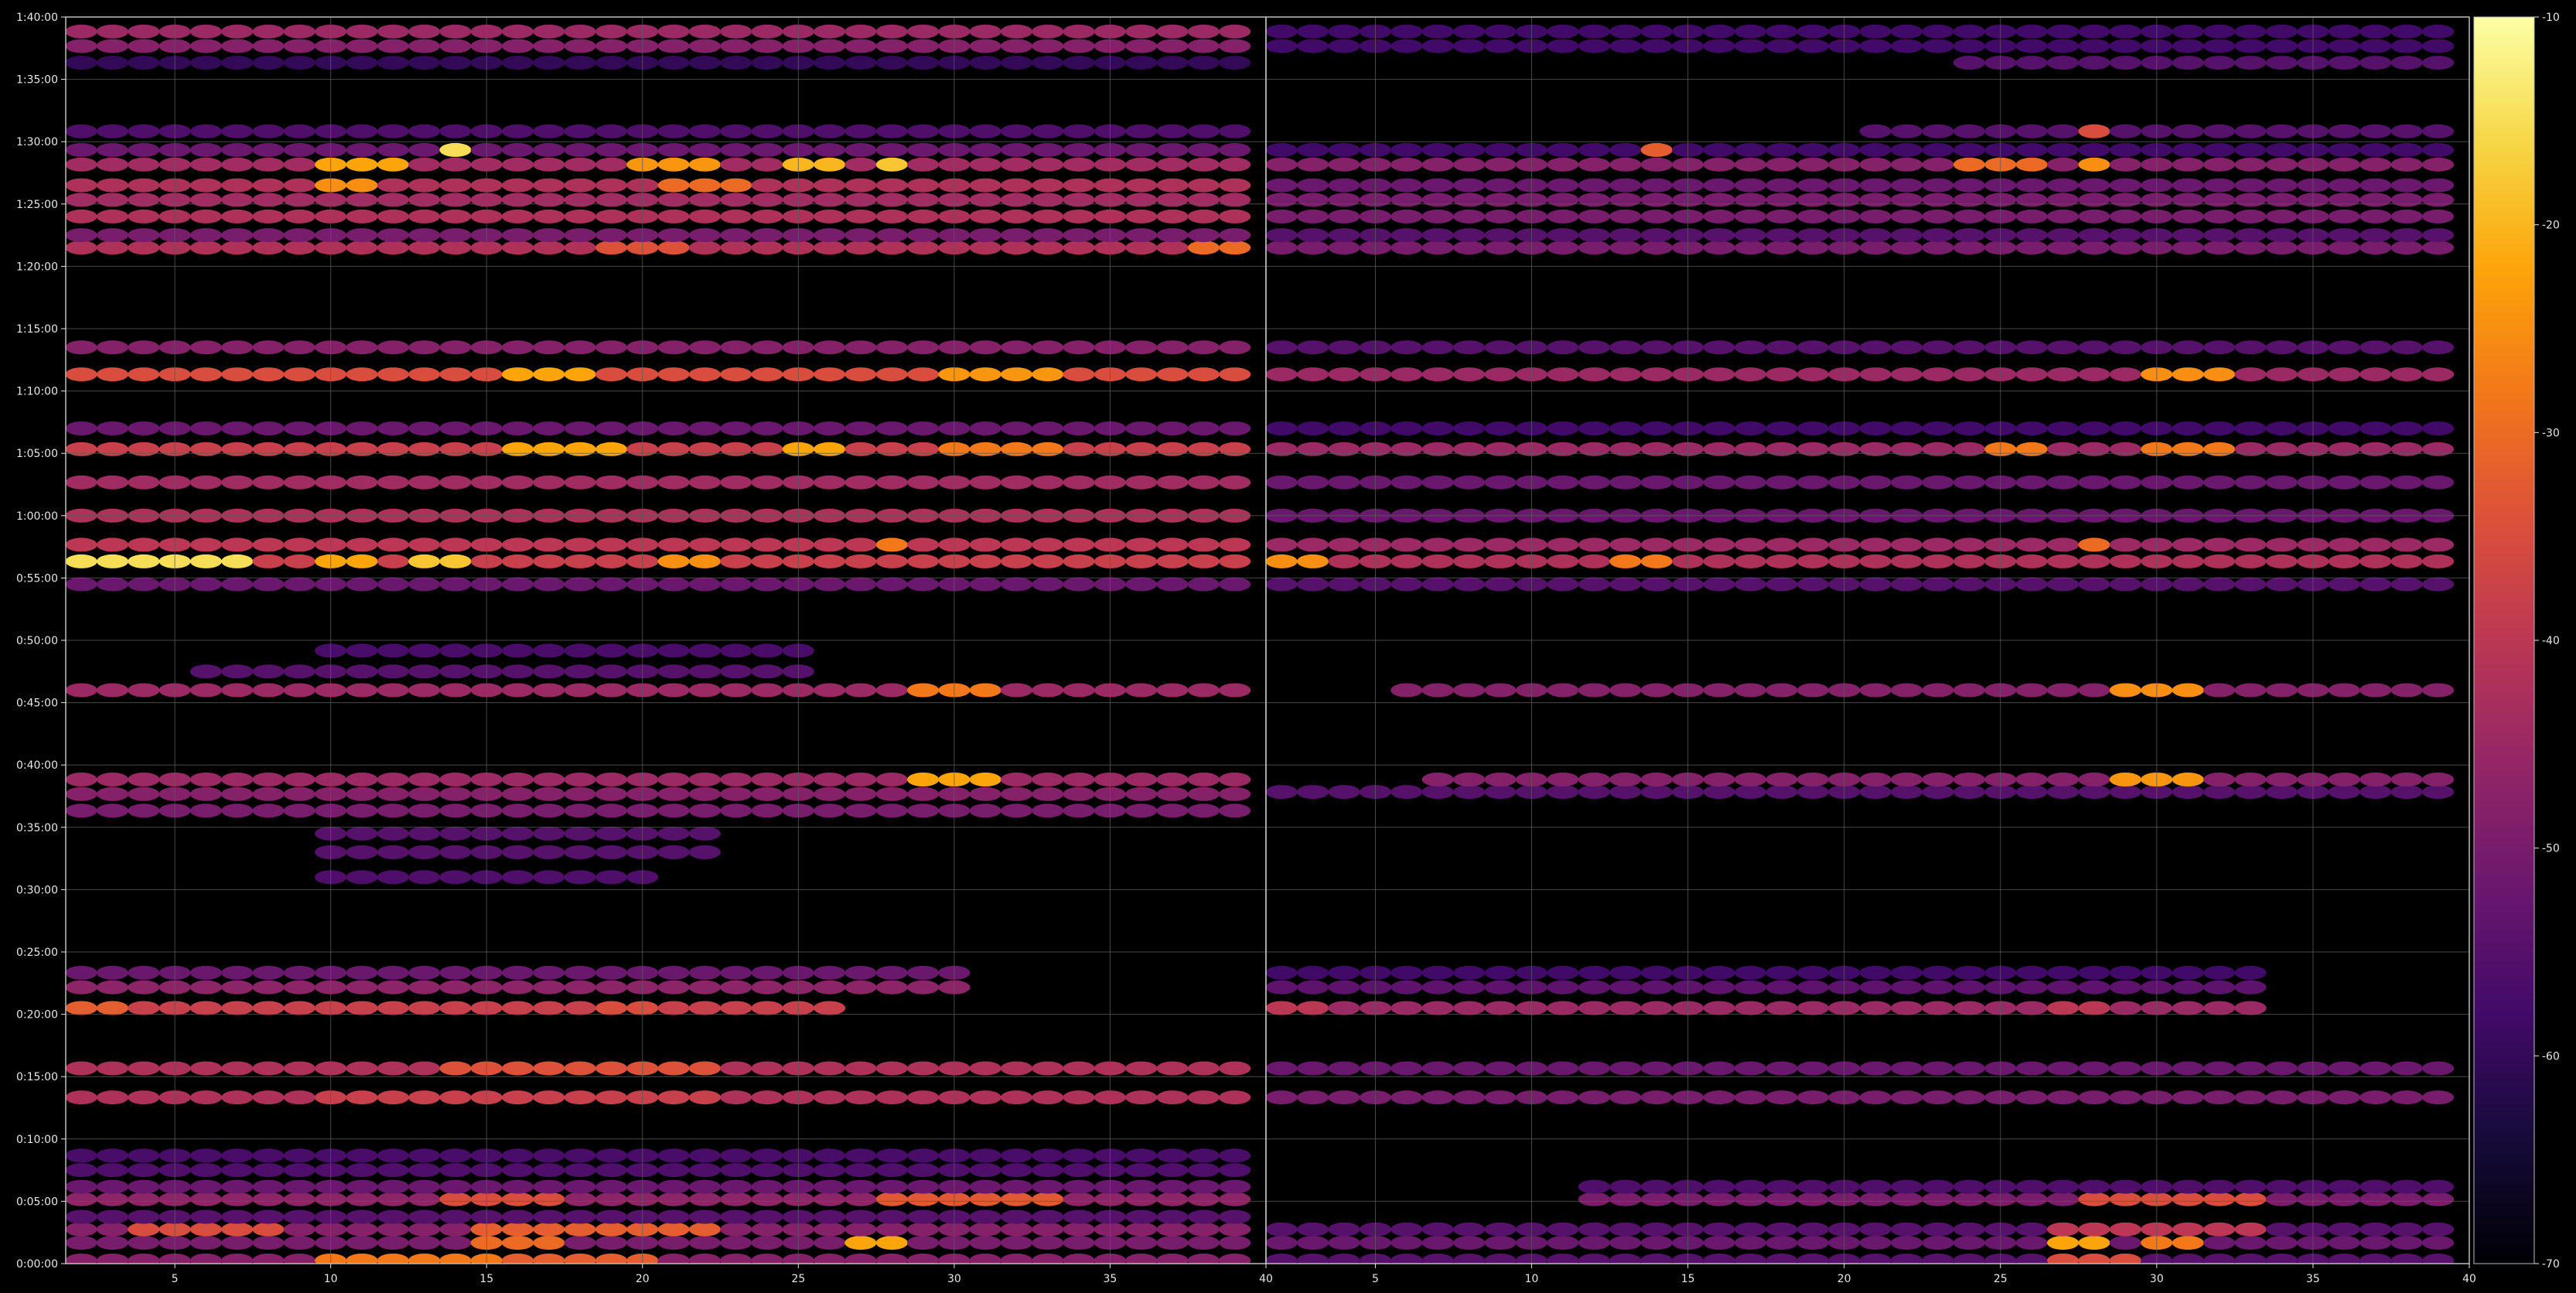 This screenshot has height=1293, width=2576. What do you see at coordinates (37, 828) in the screenshot?
I see `y-tick-label: 0:35:00` at bounding box center [37, 828].